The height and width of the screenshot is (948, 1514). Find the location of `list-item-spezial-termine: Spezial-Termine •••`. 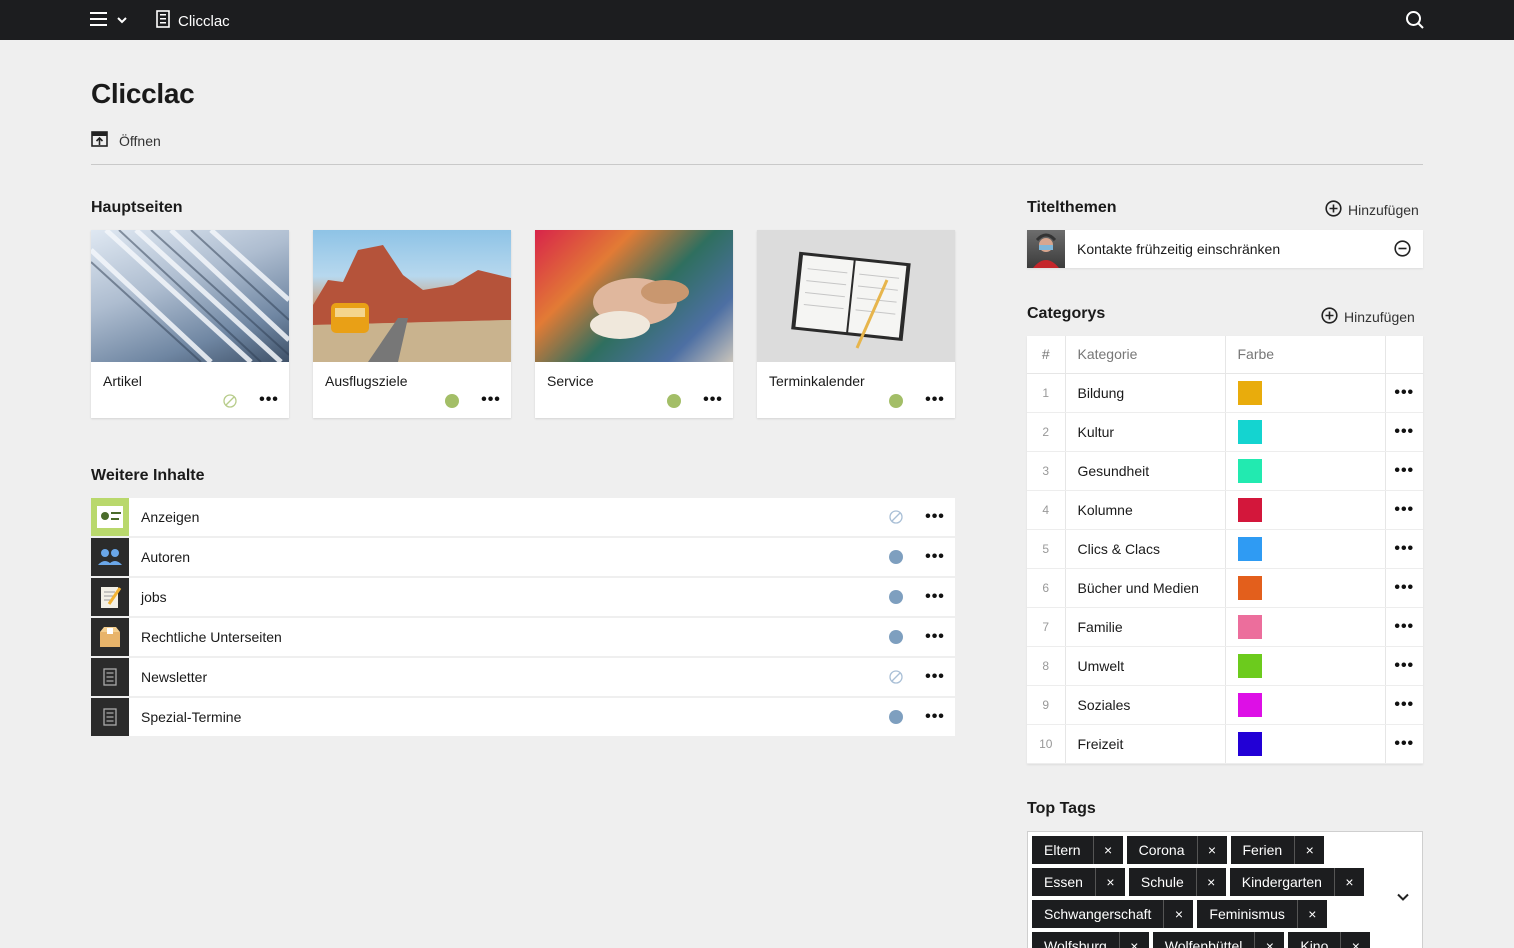

list-item-spezial-termine: Spezial-Termine ••• is located at coordinates (523, 717).